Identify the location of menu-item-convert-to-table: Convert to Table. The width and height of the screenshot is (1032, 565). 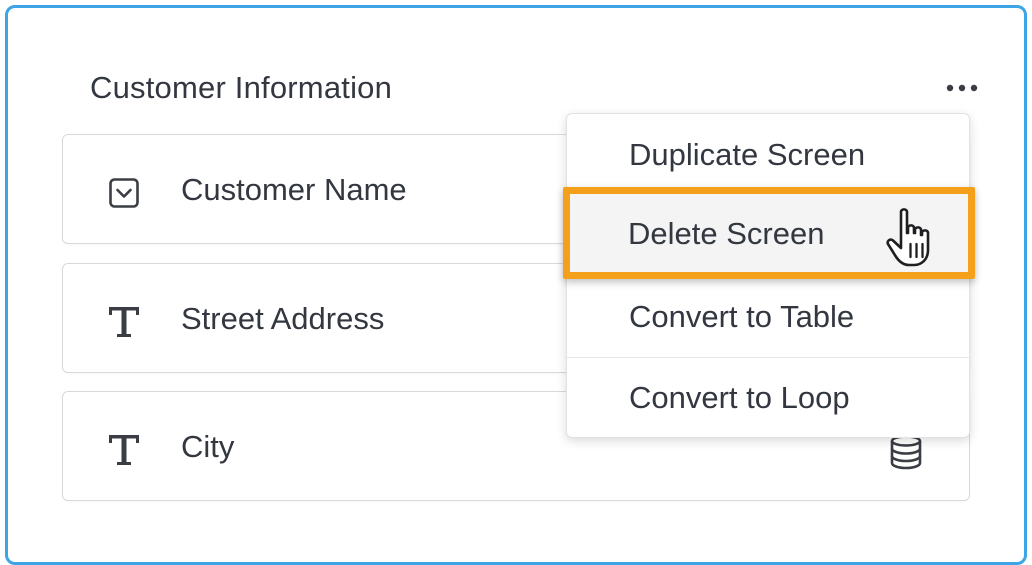
(768, 316).